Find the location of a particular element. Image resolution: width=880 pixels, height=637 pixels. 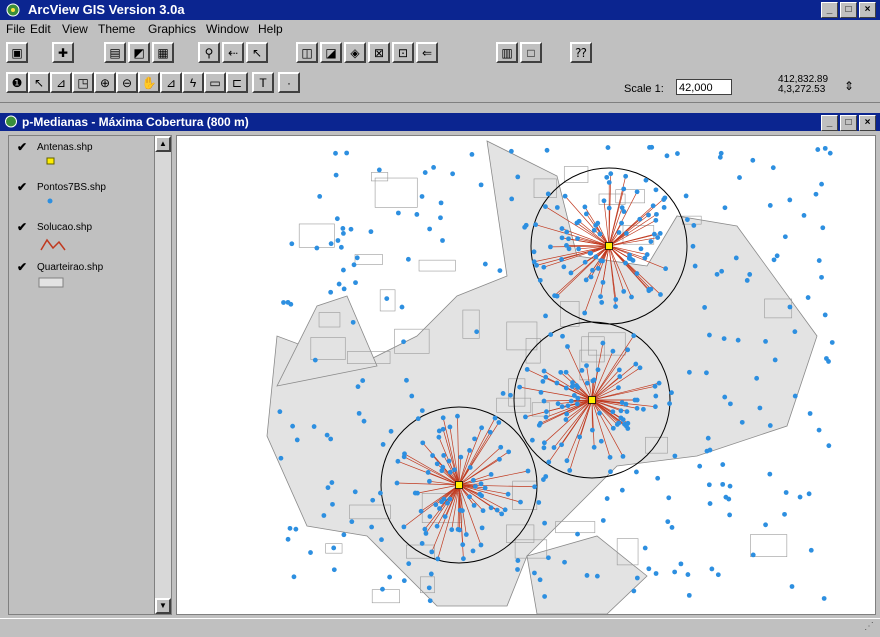

edit-legend-icon: ◩ is located at coordinates (139, 52).